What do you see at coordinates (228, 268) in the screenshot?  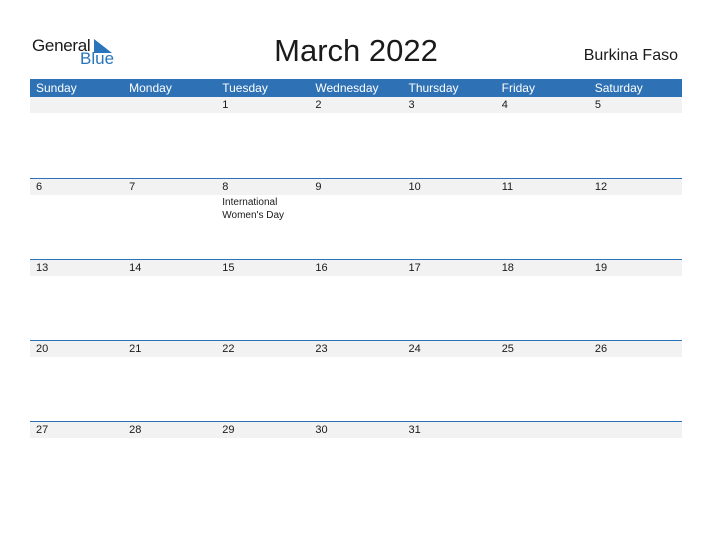 I see `day-number: 15` at bounding box center [228, 268].